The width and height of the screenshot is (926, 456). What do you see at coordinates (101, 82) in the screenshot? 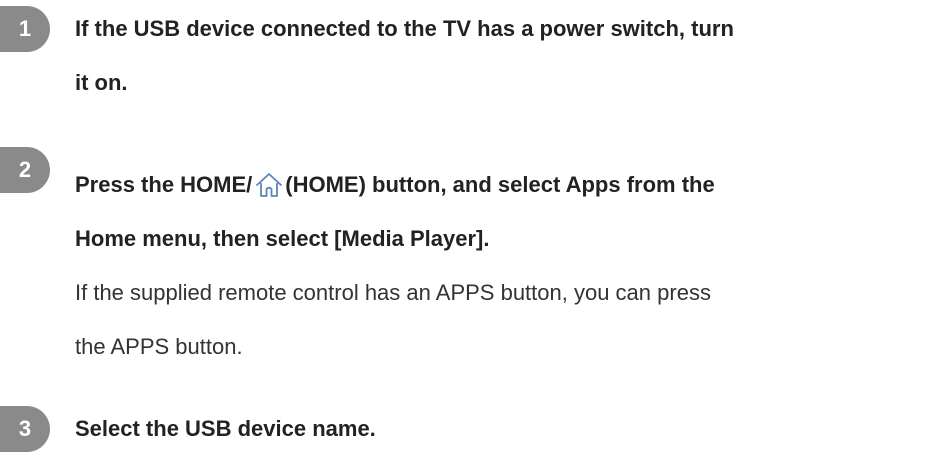
I see `step-1-line-2: it on.` at bounding box center [101, 82].